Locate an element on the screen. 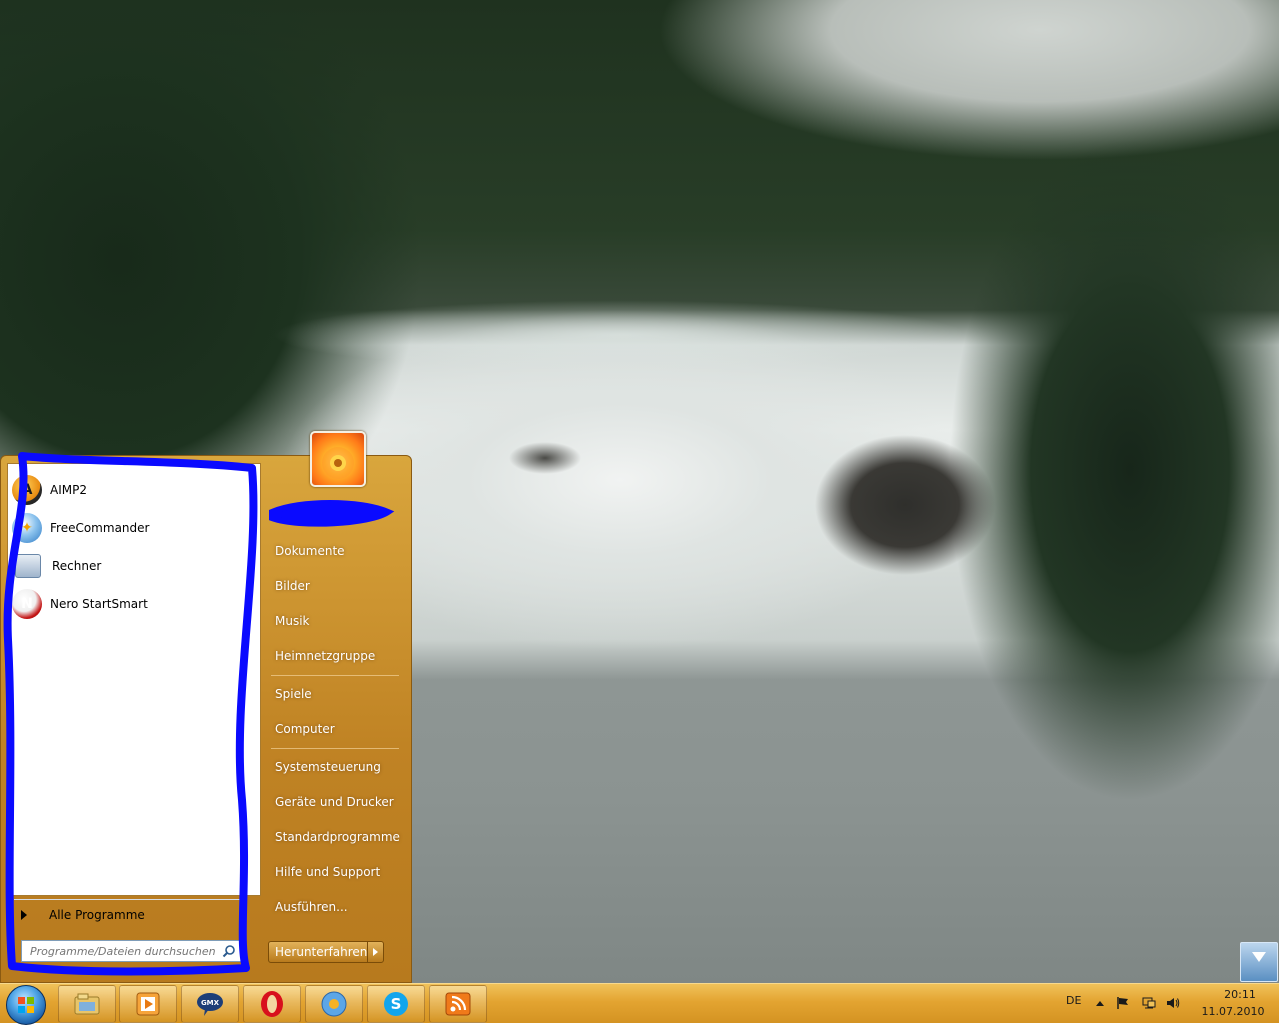  gmx-icon: GMX is located at coordinates (210, 1004).